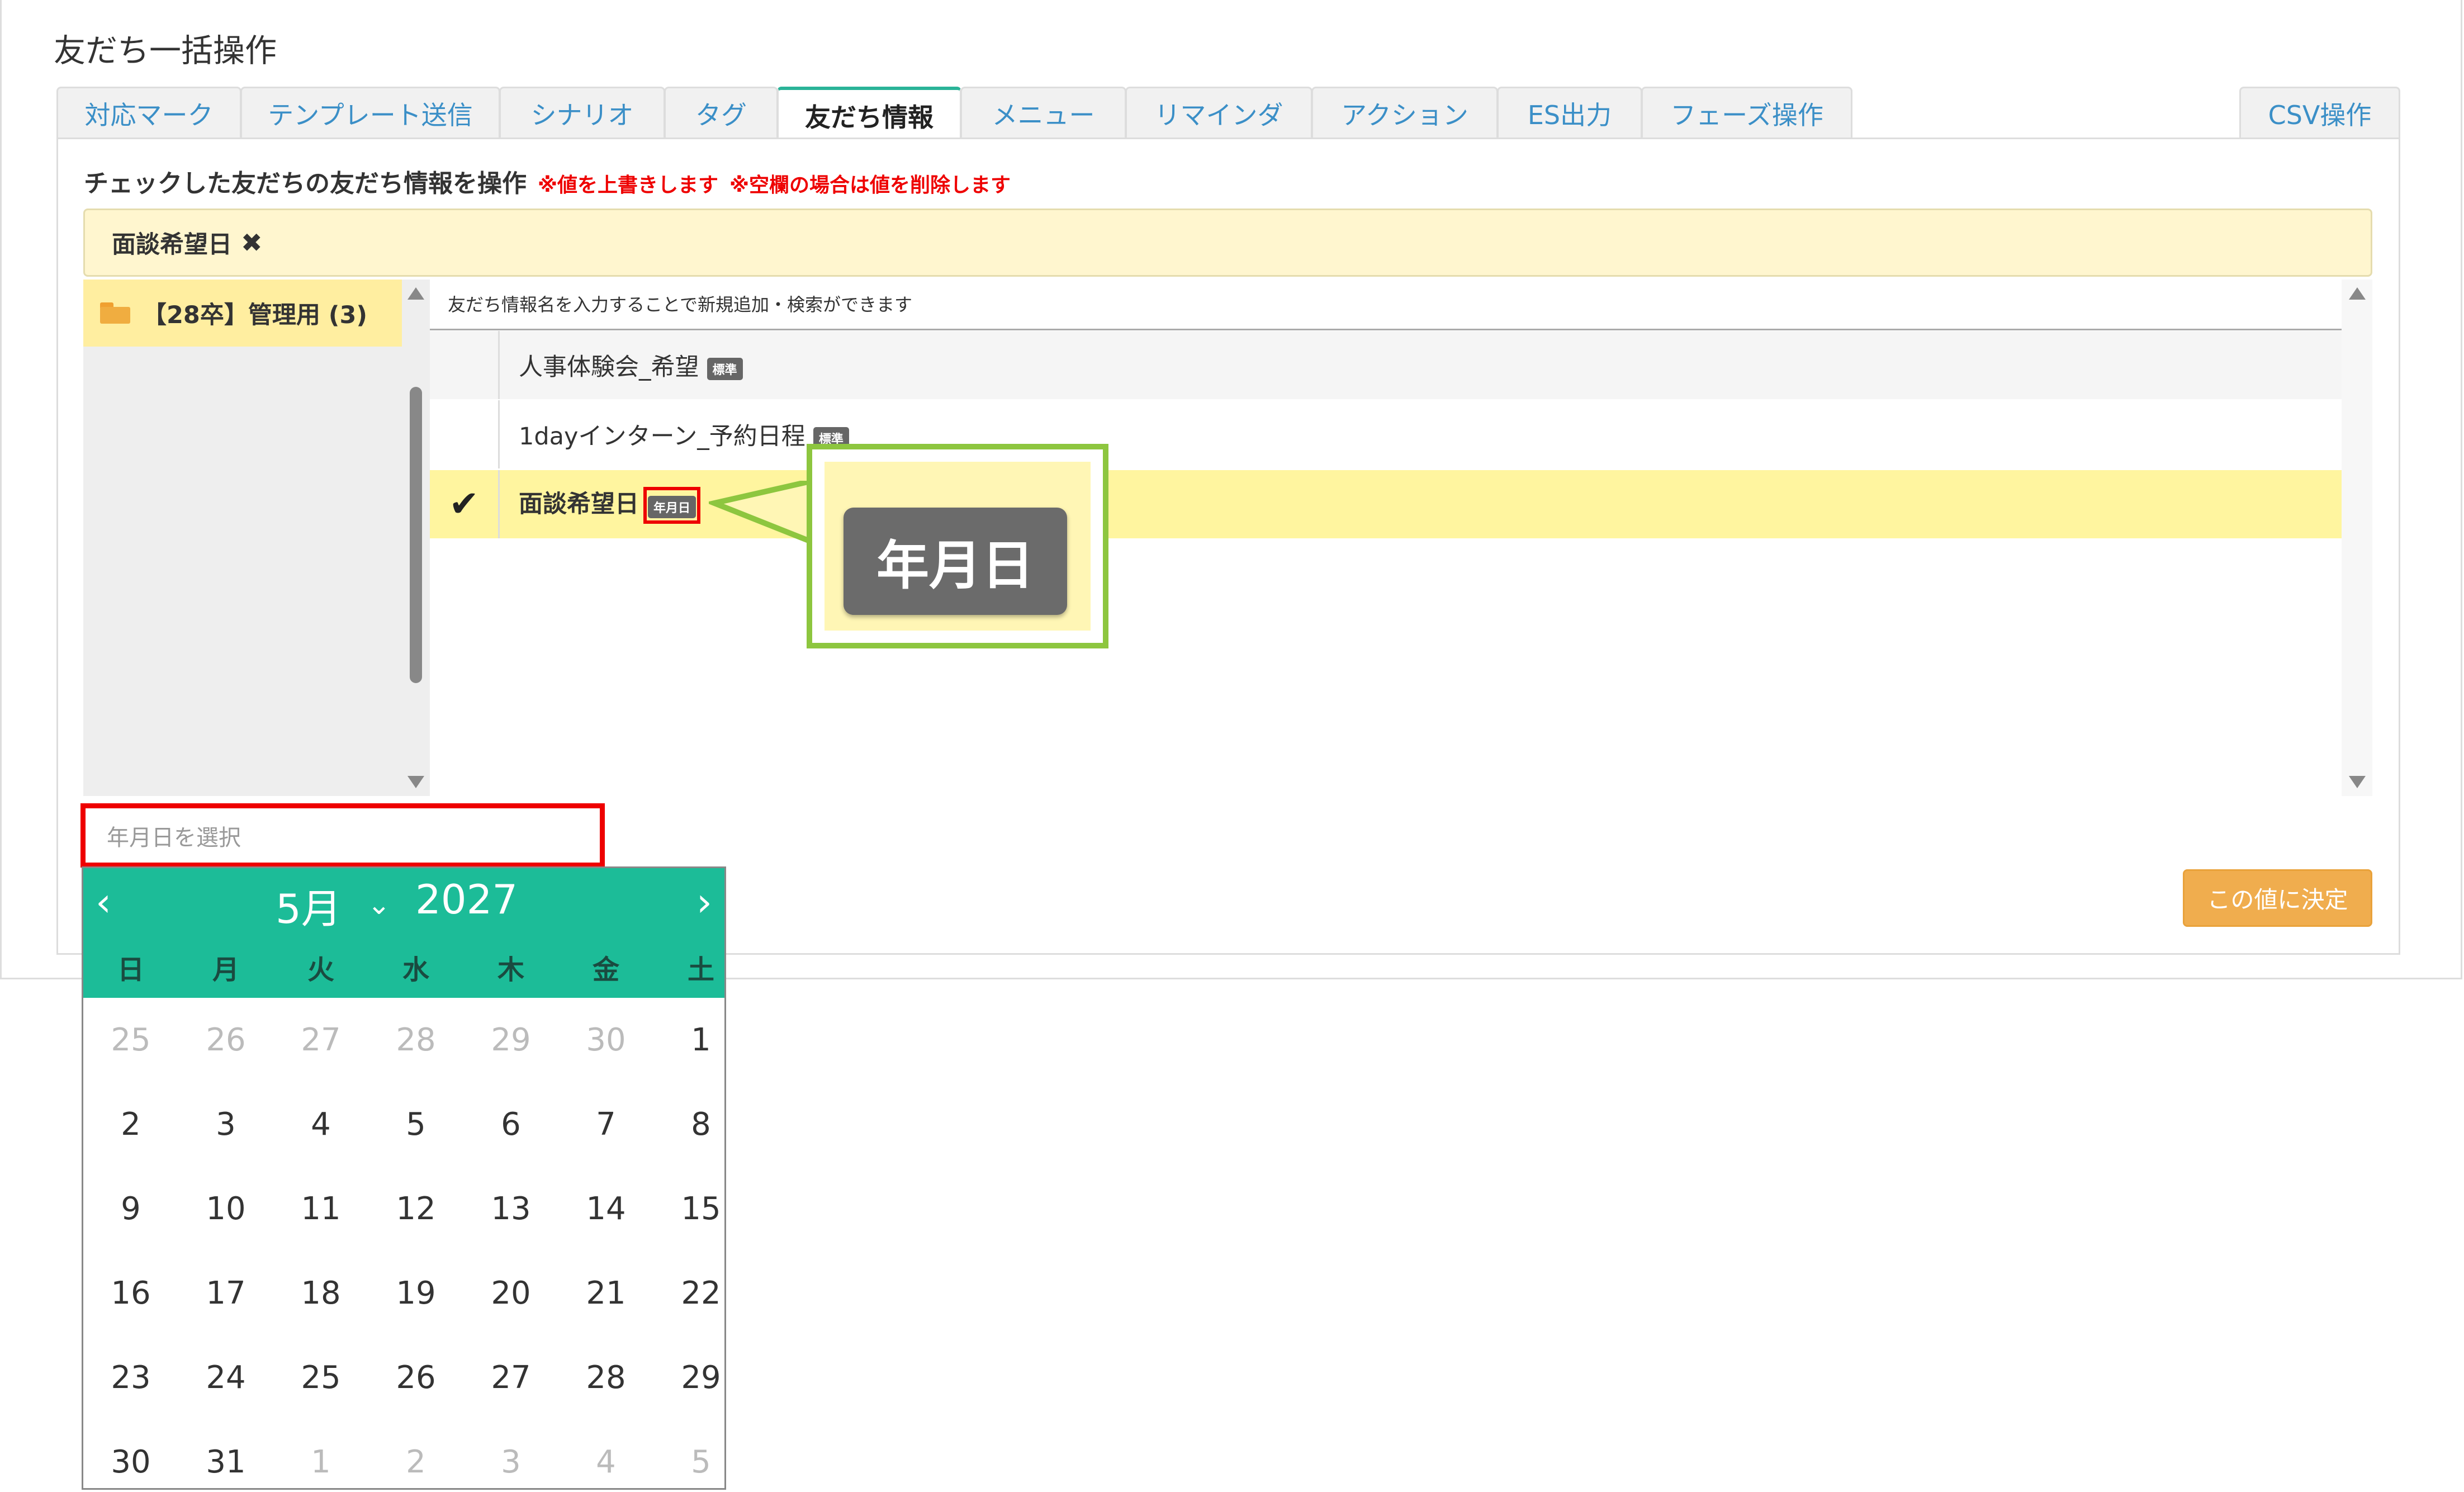  What do you see at coordinates (2357, 538) in the screenshot?
I see `field-scrollbar` at bounding box center [2357, 538].